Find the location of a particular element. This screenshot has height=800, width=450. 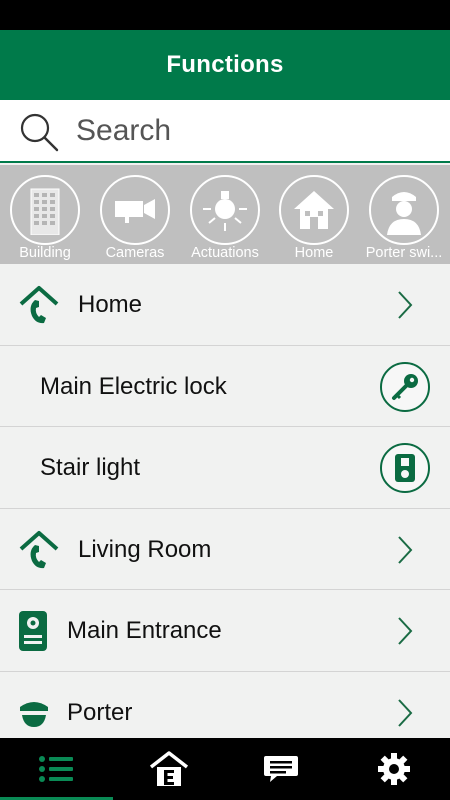

list-item-label: Living Room is located at coordinates (145, 549).